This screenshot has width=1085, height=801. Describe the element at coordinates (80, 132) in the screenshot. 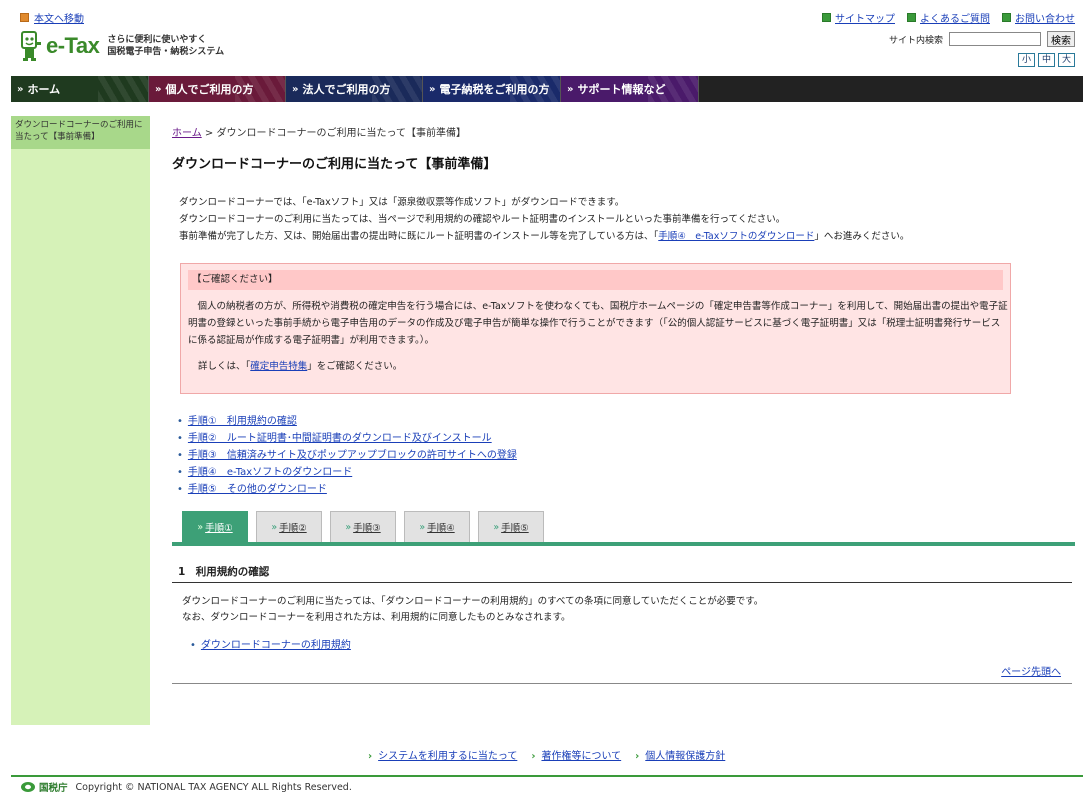

I see `sidebar-item-current: ダウンロードコーナーのご利用に当たって【事前準備】` at that location.